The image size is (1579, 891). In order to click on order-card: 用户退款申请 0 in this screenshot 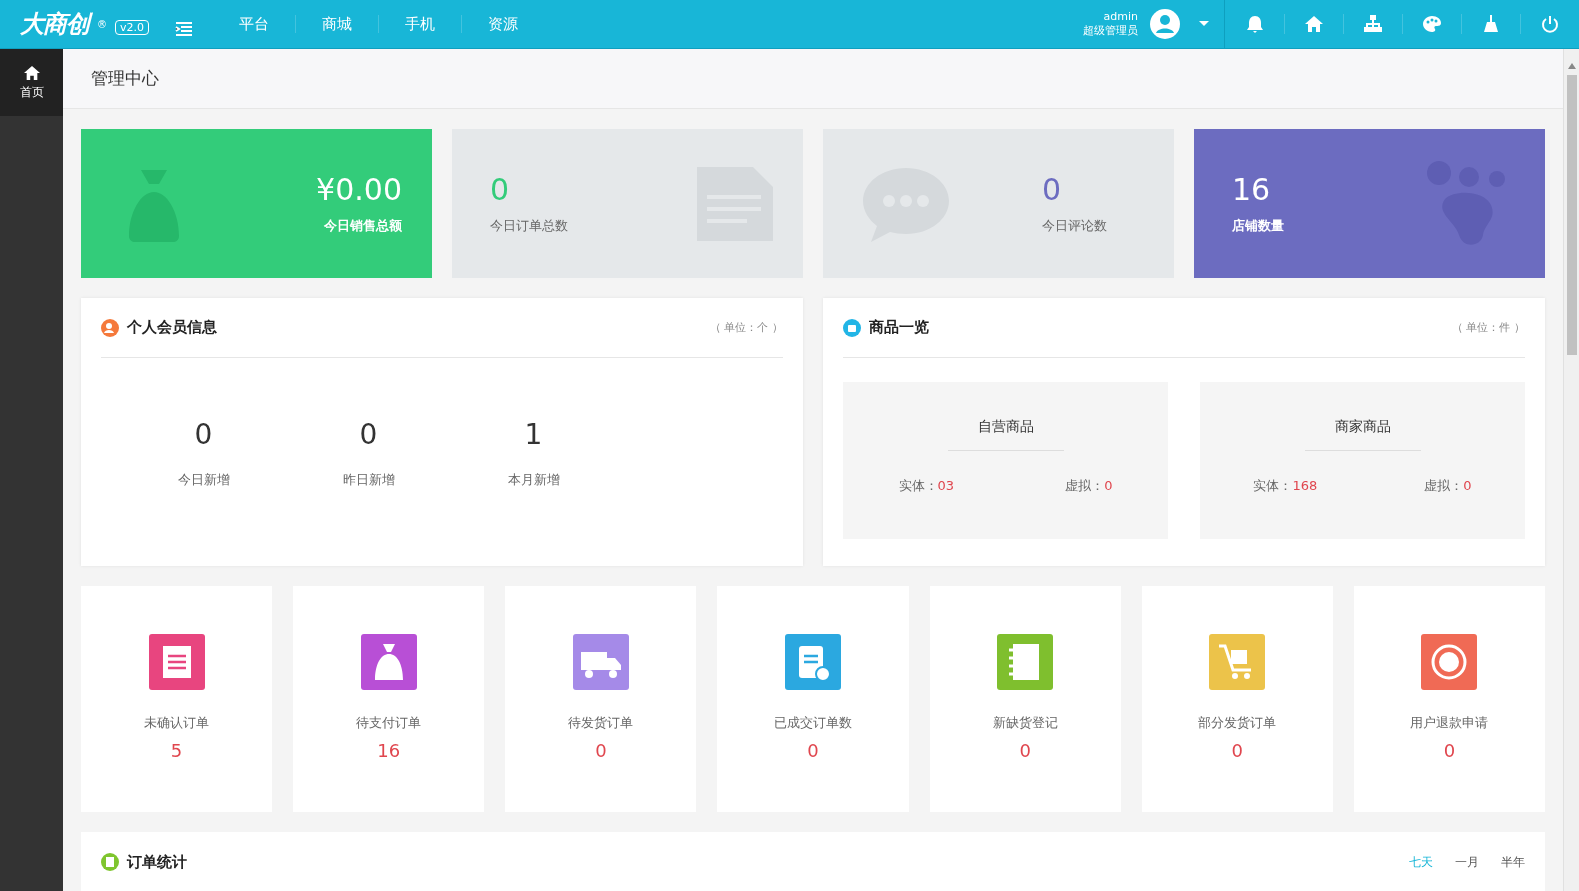, I will do `click(1449, 699)`.